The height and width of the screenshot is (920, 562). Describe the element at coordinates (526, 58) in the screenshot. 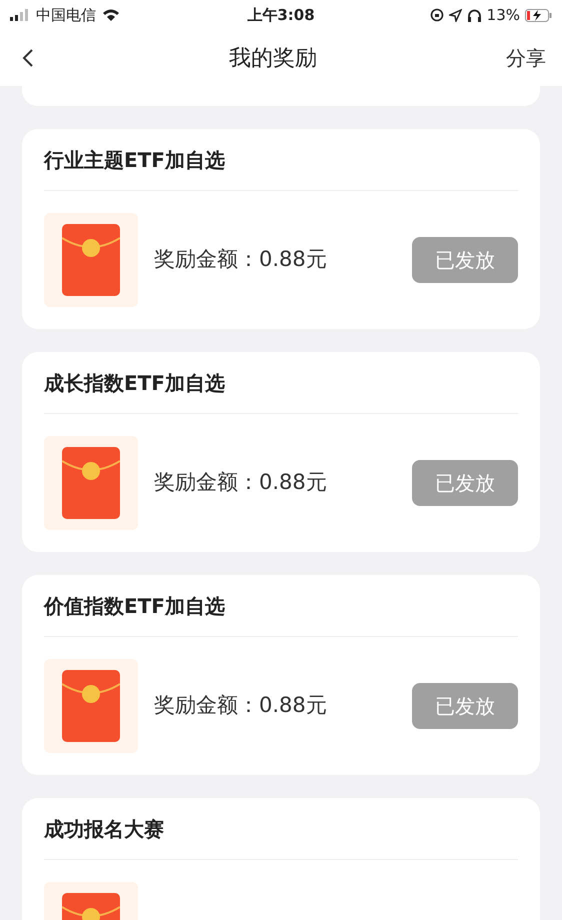

I see `share-button: 分享` at that location.